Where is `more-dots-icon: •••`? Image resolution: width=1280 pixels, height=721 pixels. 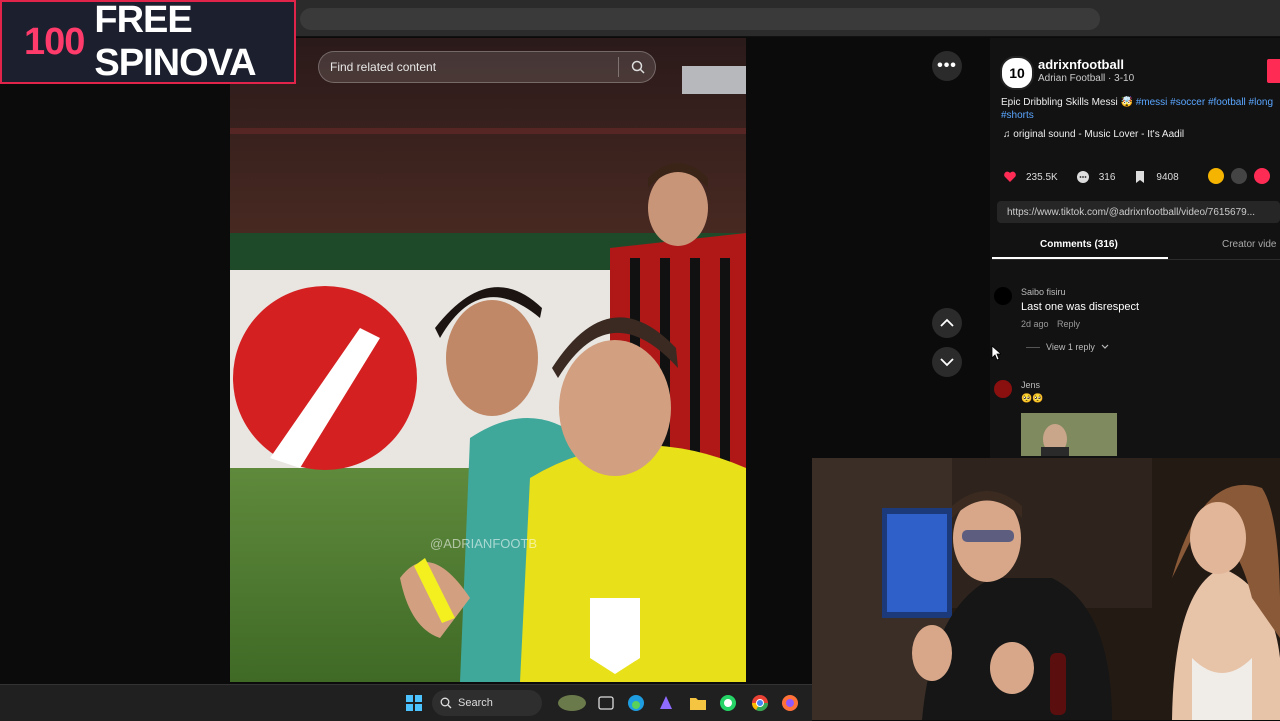 more-dots-icon: ••• is located at coordinates (947, 65).